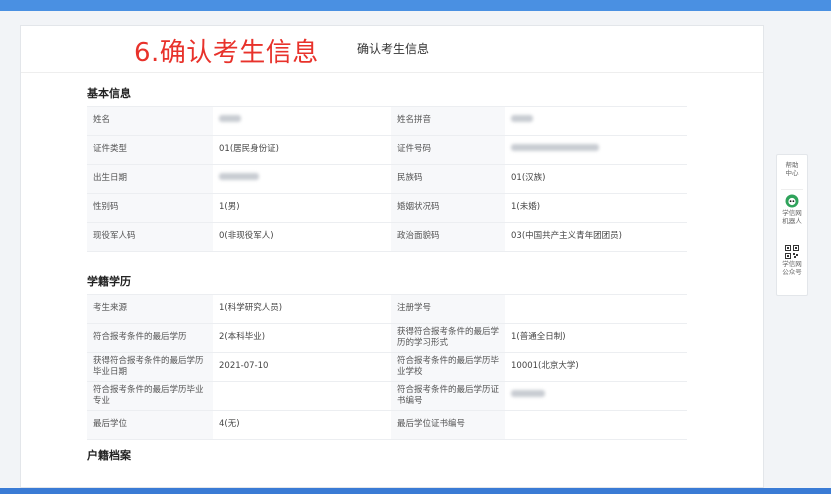 This screenshot has height=494, width=831. What do you see at coordinates (150, 367) in the screenshot?
I see `label-graduation-date: 获得符合报考条件的最后学历毕业日期` at bounding box center [150, 367].